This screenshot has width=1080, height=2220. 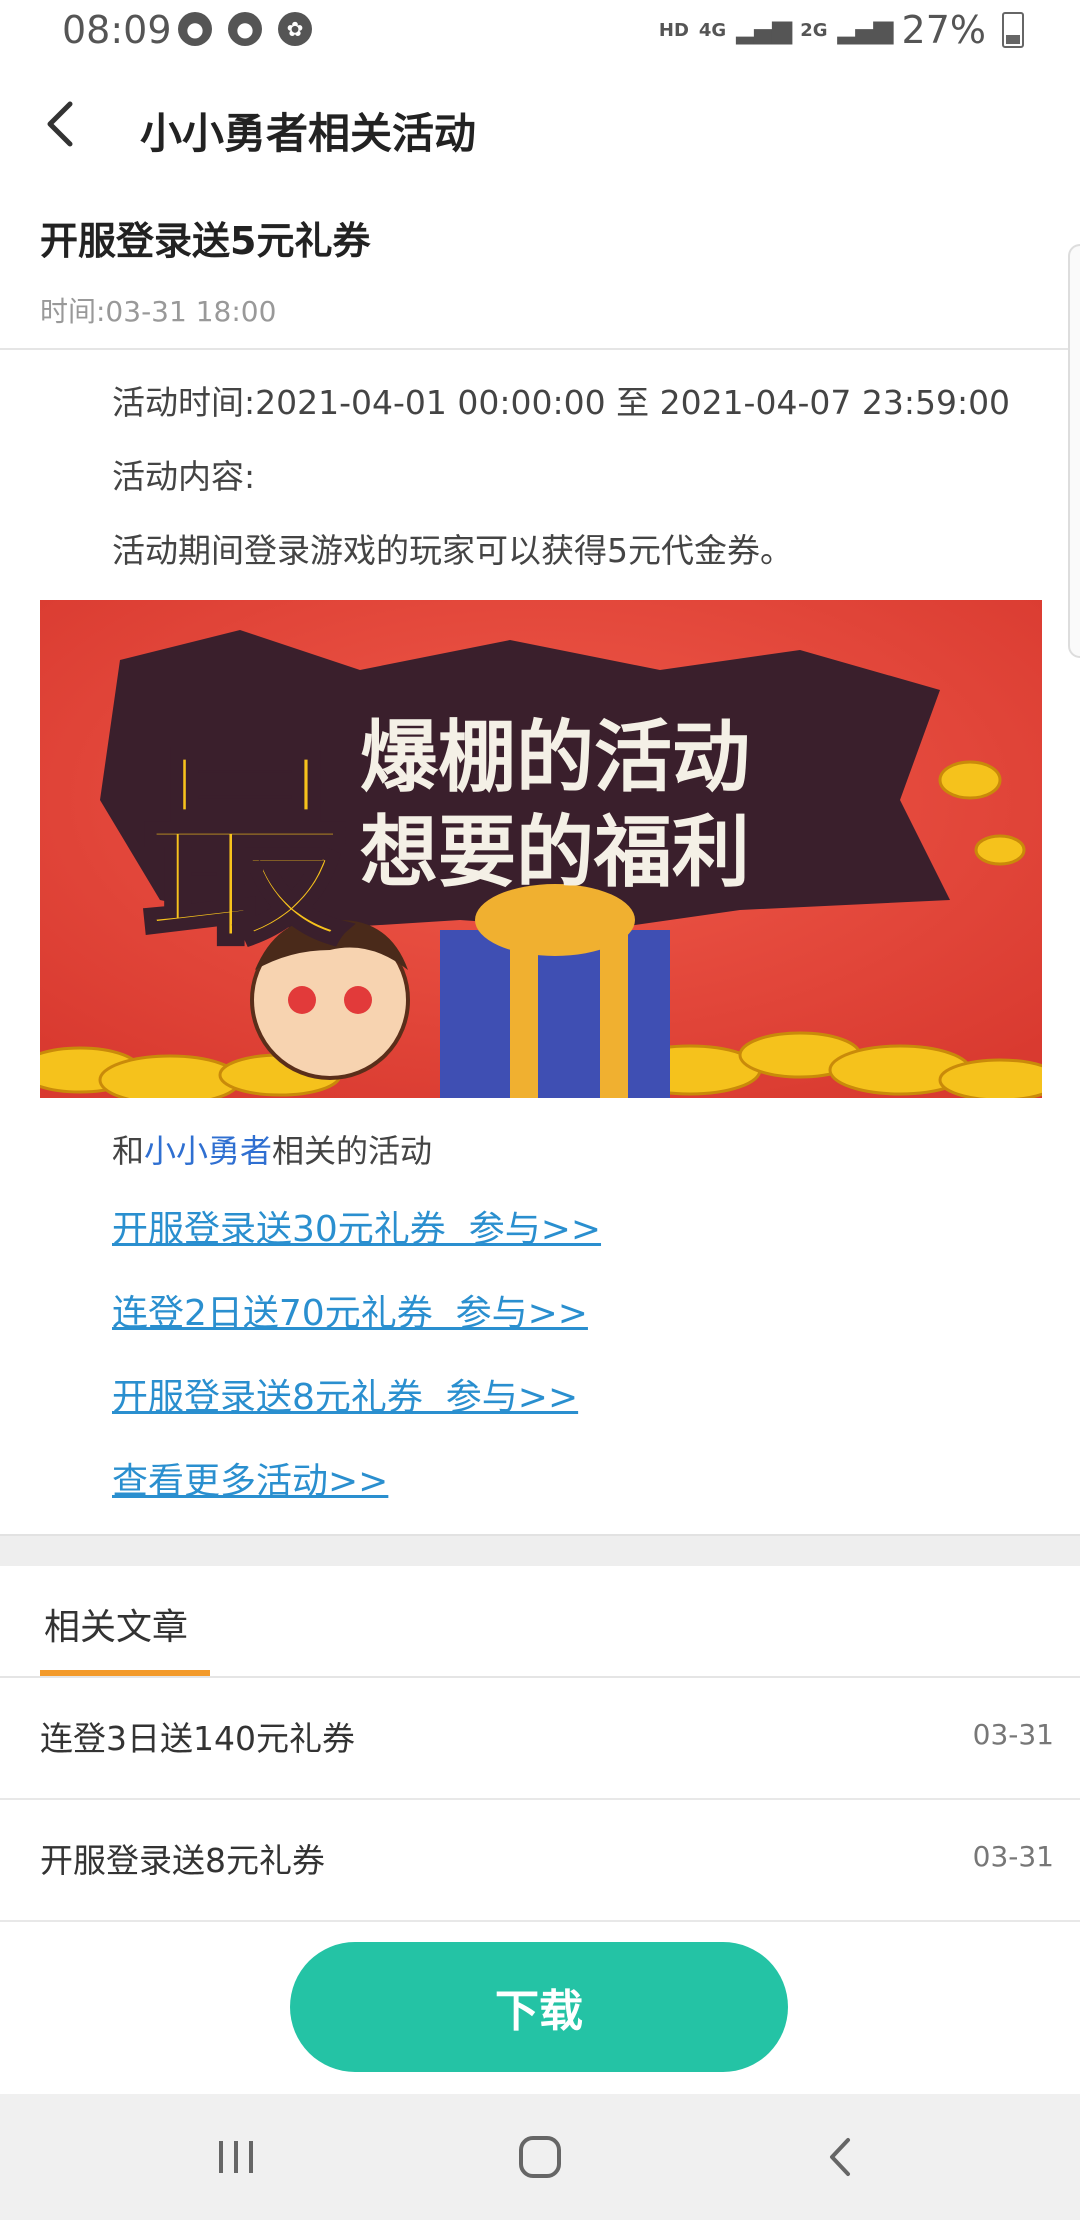 What do you see at coordinates (1074, 451) in the screenshot?
I see `edge-panel-handle` at bounding box center [1074, 451].